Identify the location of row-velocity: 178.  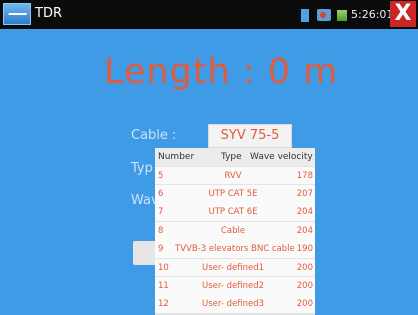
(304, 175).